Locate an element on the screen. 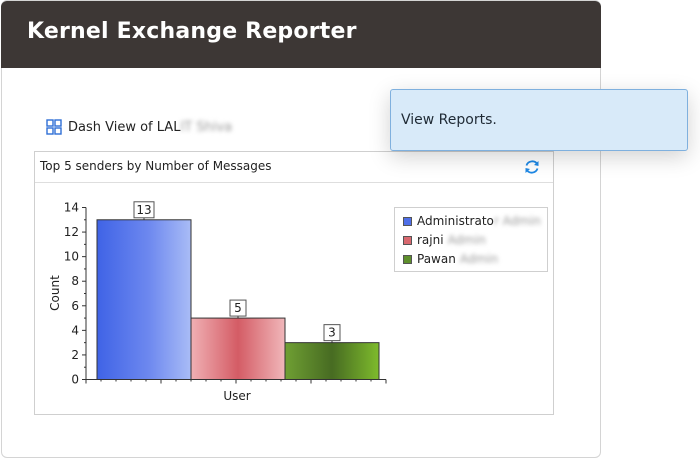 The width and height of the screenshot is (700, 460). legend-label-redacted: r Admin is located at coordinates (517, 221).